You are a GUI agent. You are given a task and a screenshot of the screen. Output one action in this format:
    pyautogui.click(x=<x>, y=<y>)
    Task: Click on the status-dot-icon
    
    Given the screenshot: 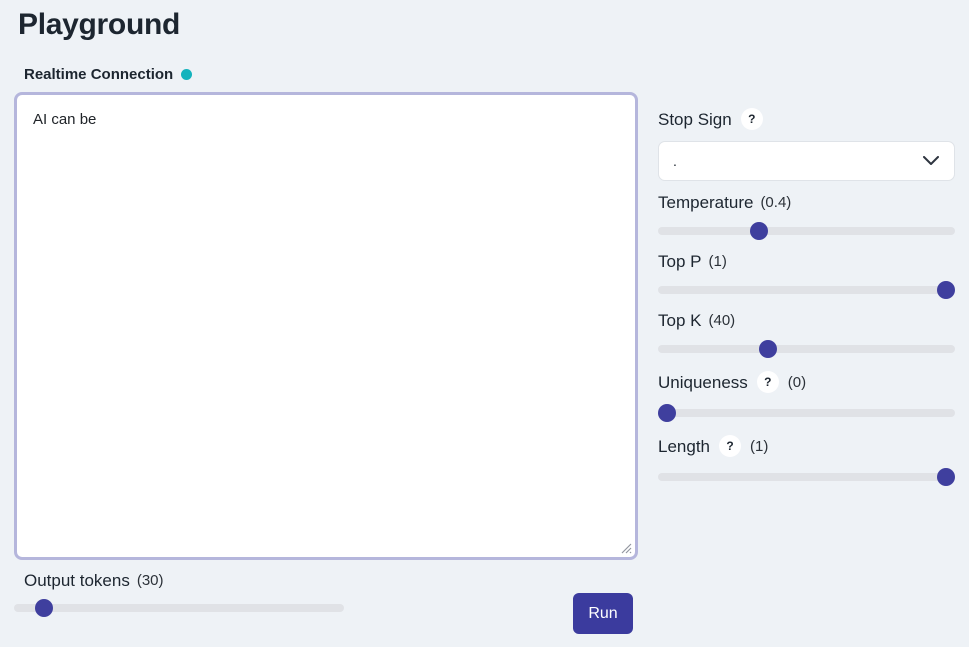 What is the action you would take?
    pyautogui.click(x=187, y=74)
    